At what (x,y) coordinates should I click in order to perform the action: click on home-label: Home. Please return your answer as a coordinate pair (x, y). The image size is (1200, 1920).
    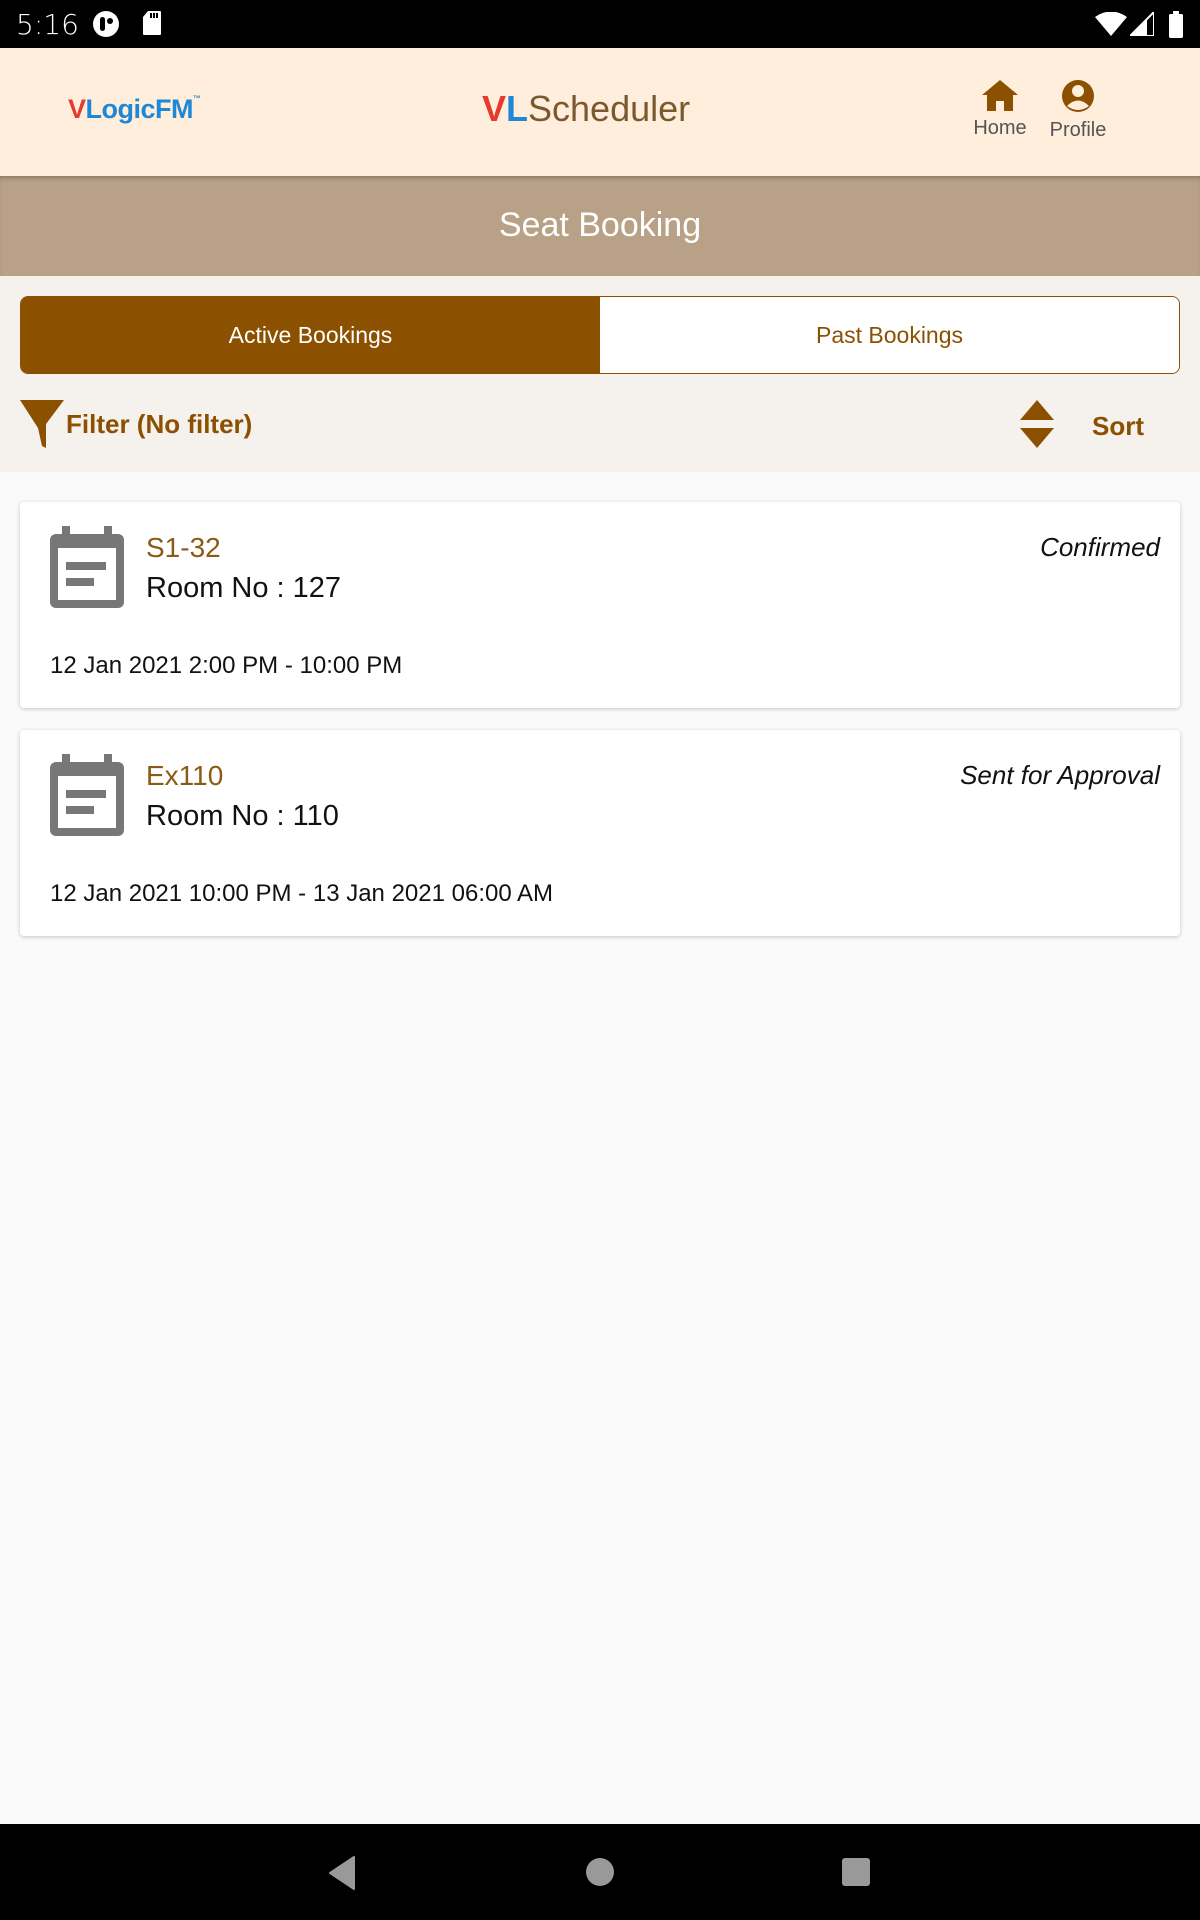
    Looking at the image, I should click on (1000, 128).